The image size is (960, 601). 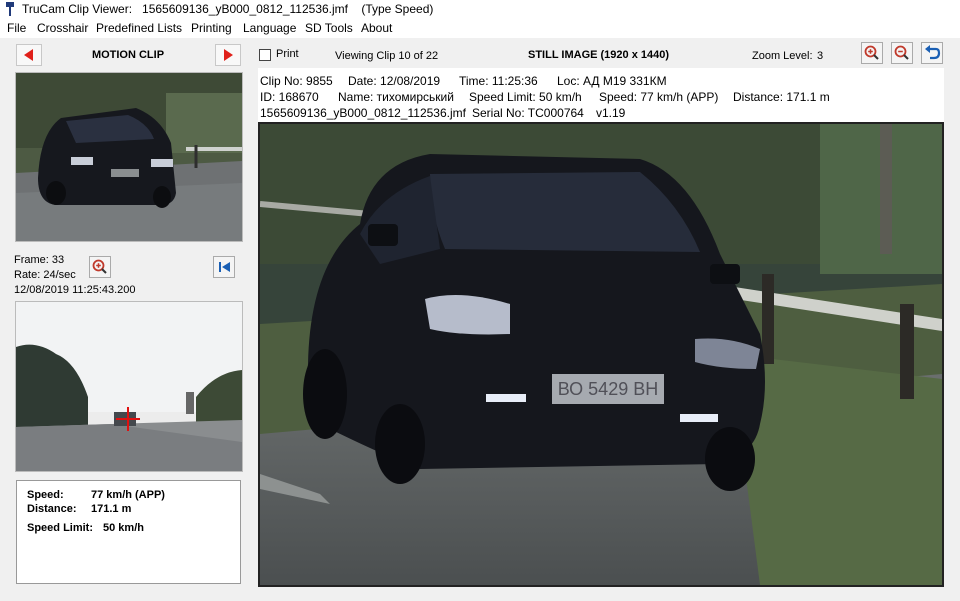 I want to click on info-speed: Speed: 77 km/h (APP), so click(x=659, y=97).